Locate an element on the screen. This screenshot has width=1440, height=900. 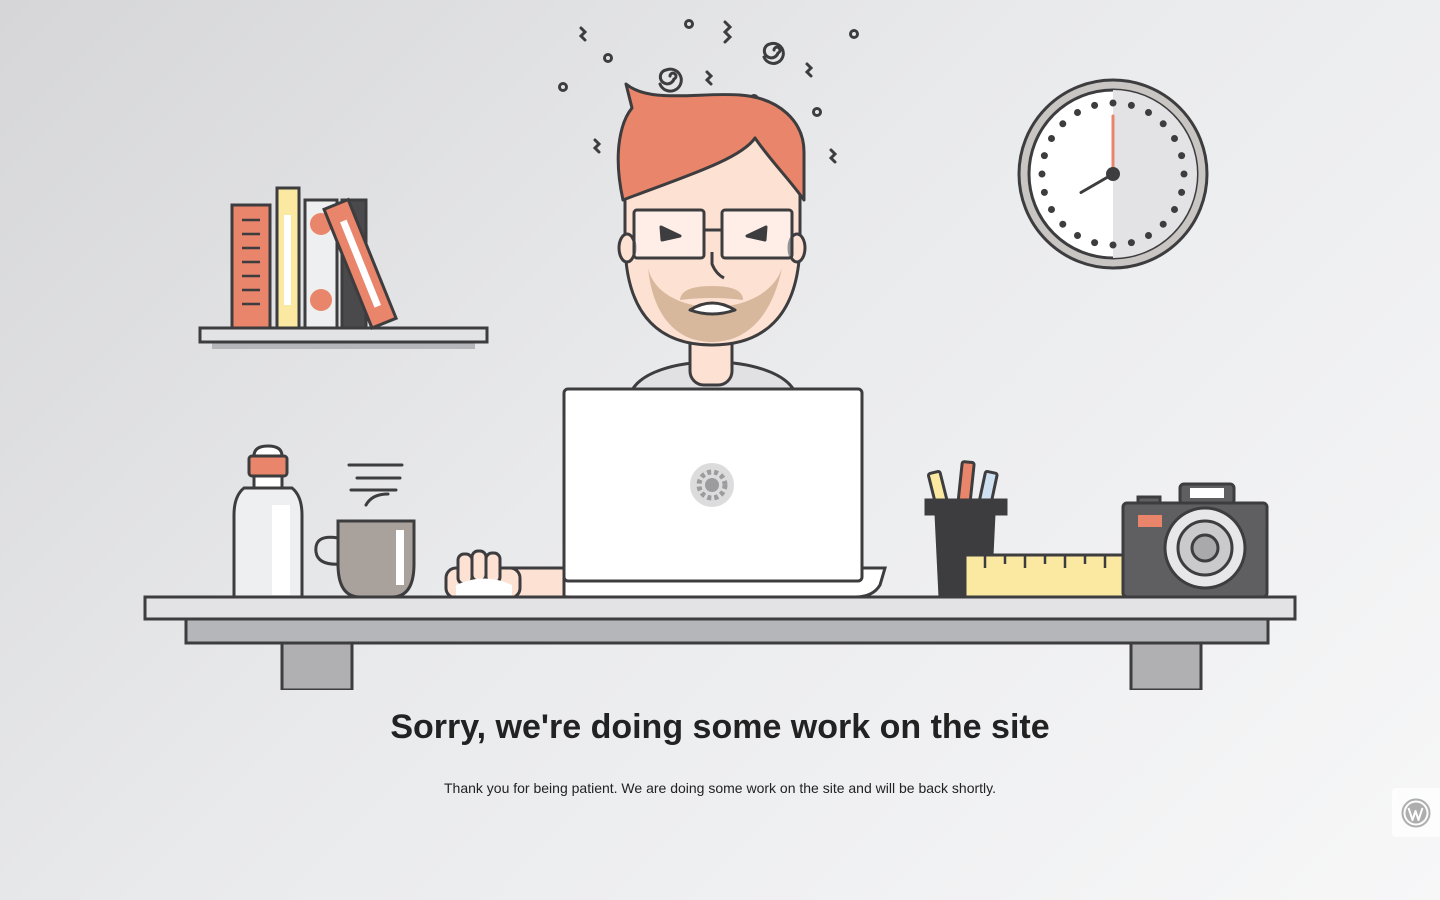
wordpress-login-button is located at coordinates (1416, 812).